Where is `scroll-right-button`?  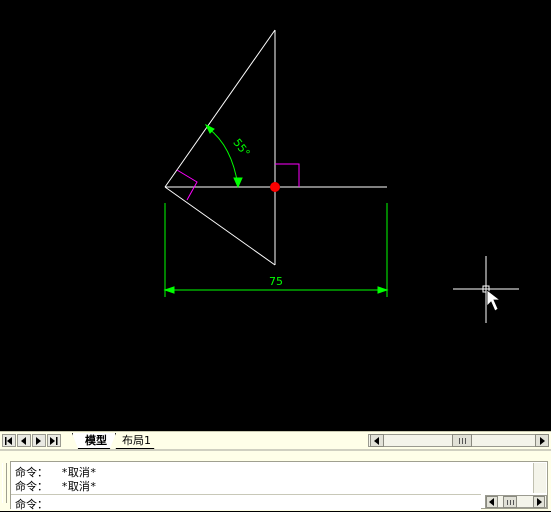 scroll-right-button is located at coordinates (542, 440).